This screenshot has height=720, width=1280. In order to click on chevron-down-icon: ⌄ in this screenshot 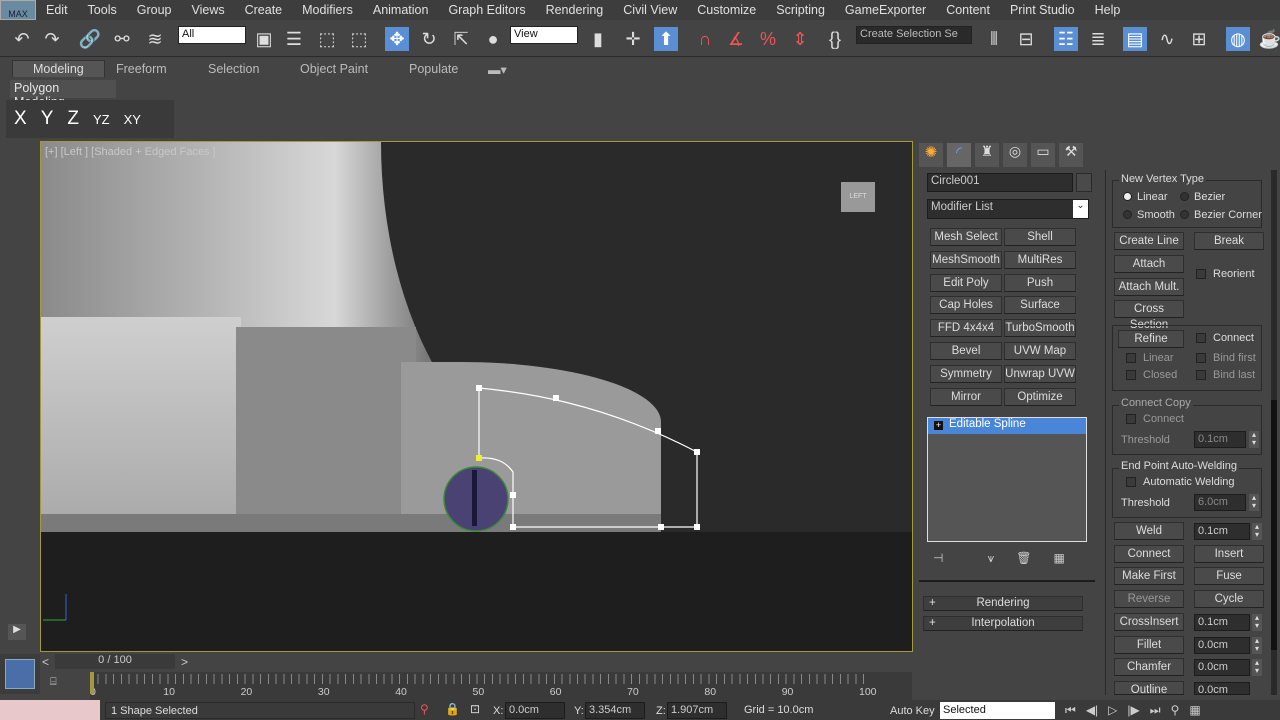, I will do `click(1080, 209)`.